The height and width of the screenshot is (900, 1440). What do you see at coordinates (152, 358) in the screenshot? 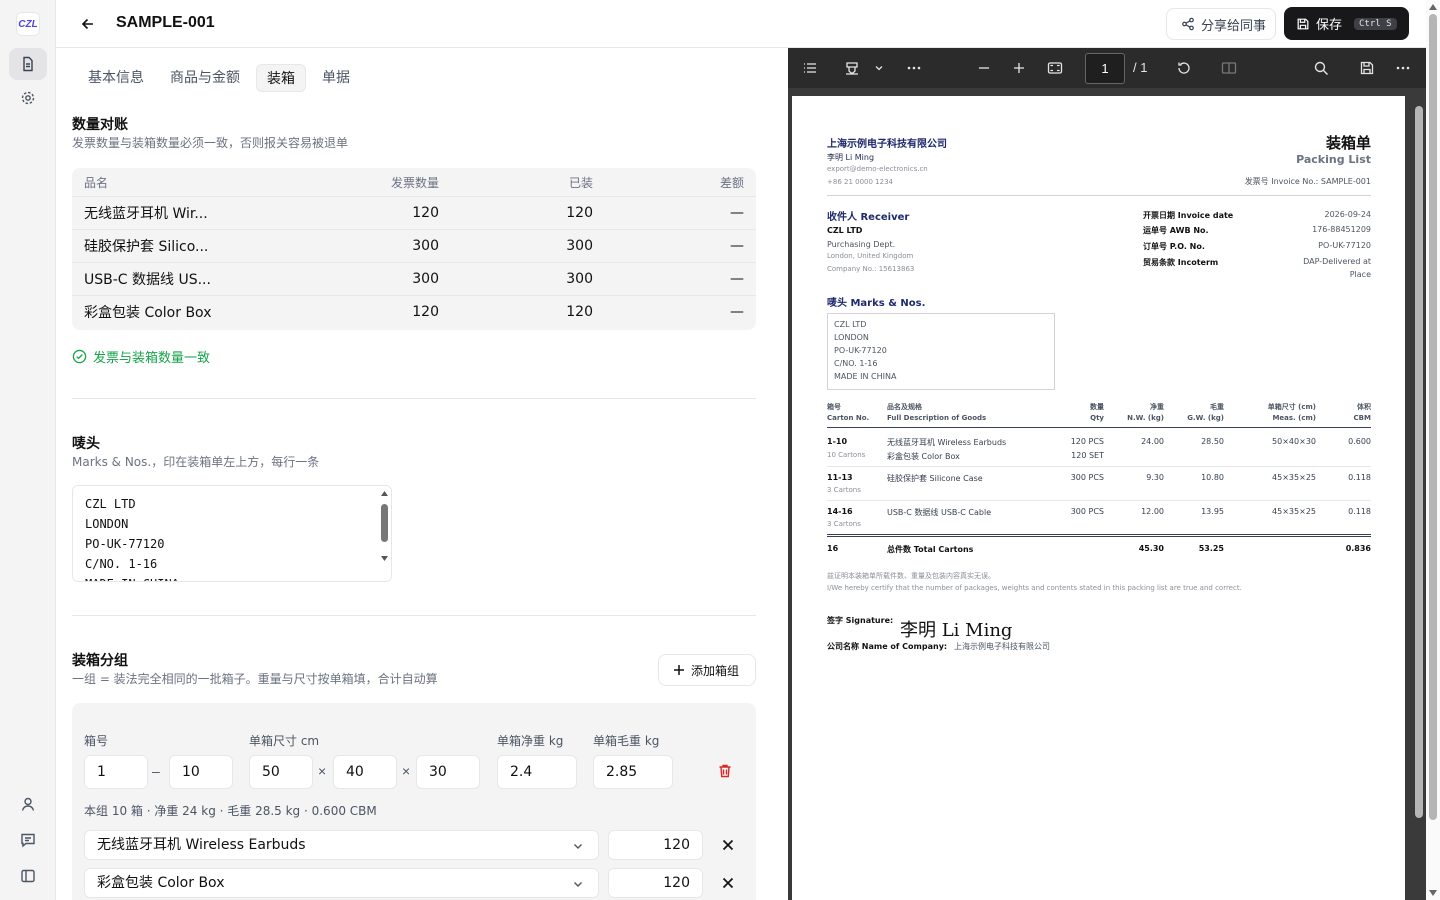
I see `qty-status-text: 发票与装箱数量一致` at bounding box center [152, 358].